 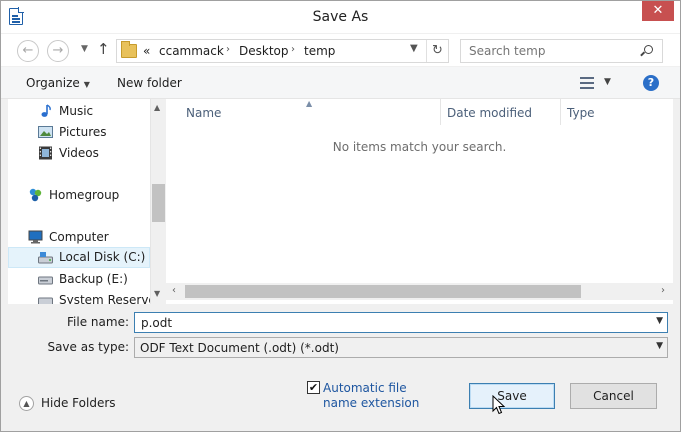 What do you see at coordinates (88, 347) in the screenshot?
I see `save-as-type-label: Save as type:` at bounding box center [88, 347].